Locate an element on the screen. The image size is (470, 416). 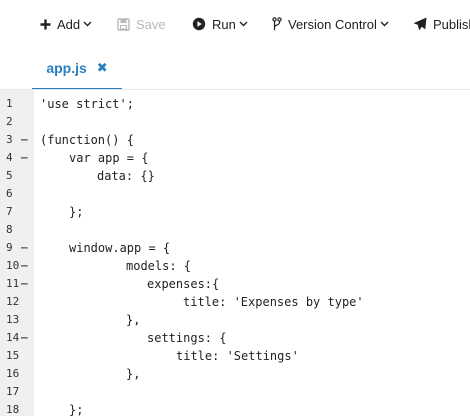
paper-plane-icon is located at coordinates (420, 24).